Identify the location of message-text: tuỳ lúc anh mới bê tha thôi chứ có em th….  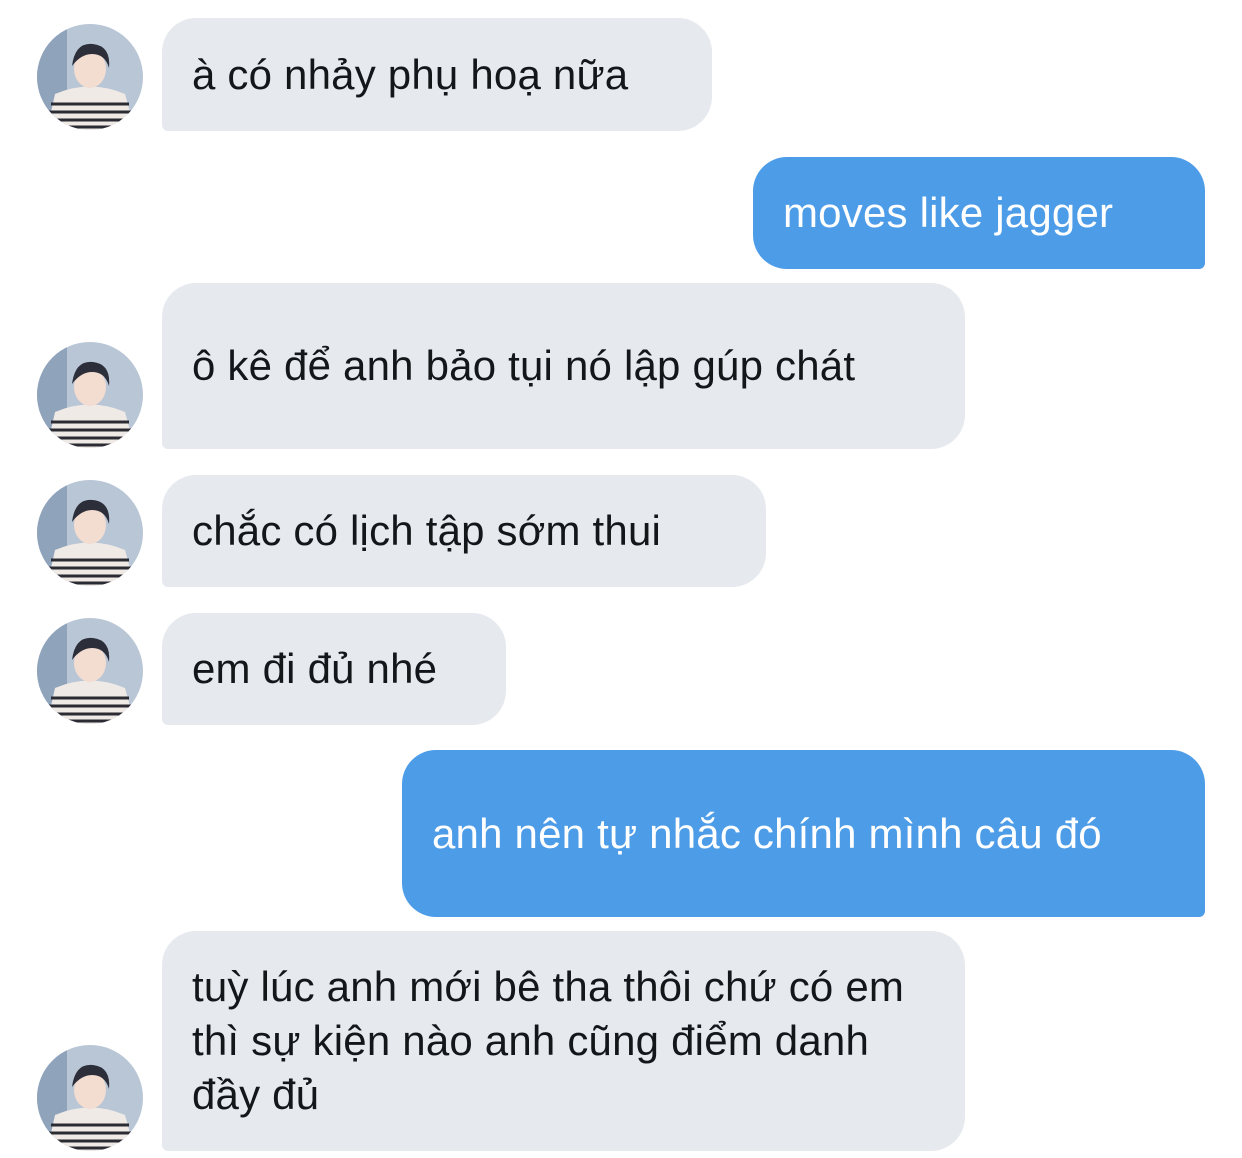
(554, 1040).